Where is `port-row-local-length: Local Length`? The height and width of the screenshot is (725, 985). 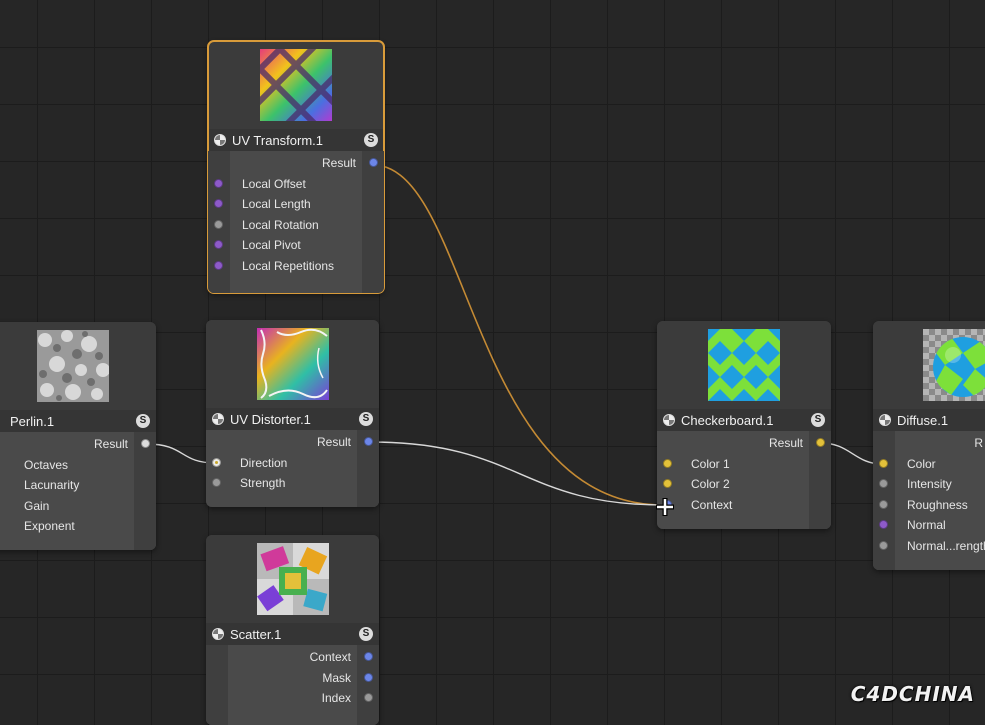
port-row-local-length: Local Length is located at coordinates (296, 204).